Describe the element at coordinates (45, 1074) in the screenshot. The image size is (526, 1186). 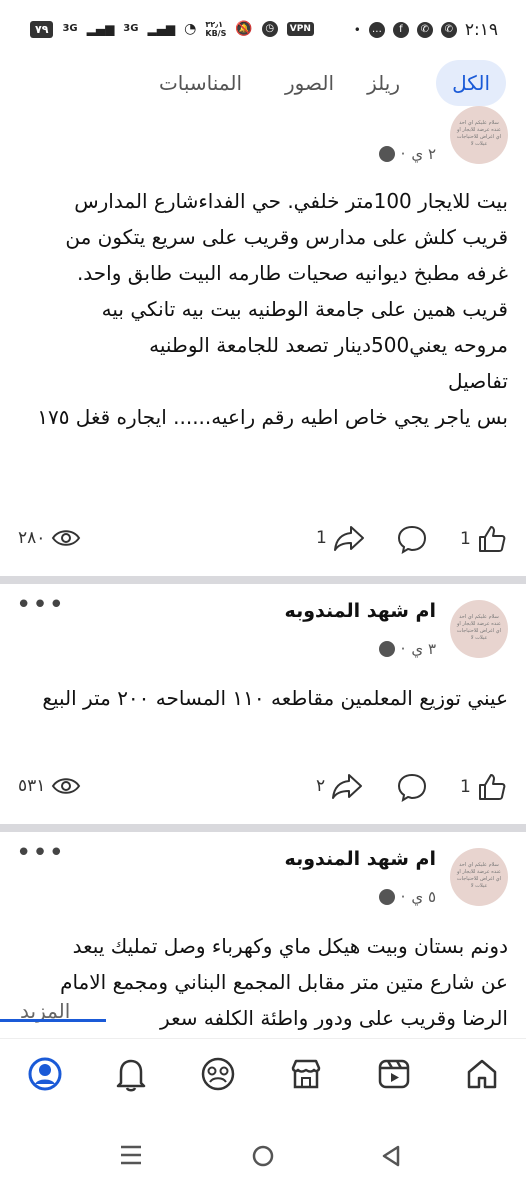
I see `profile-icon` at that location.